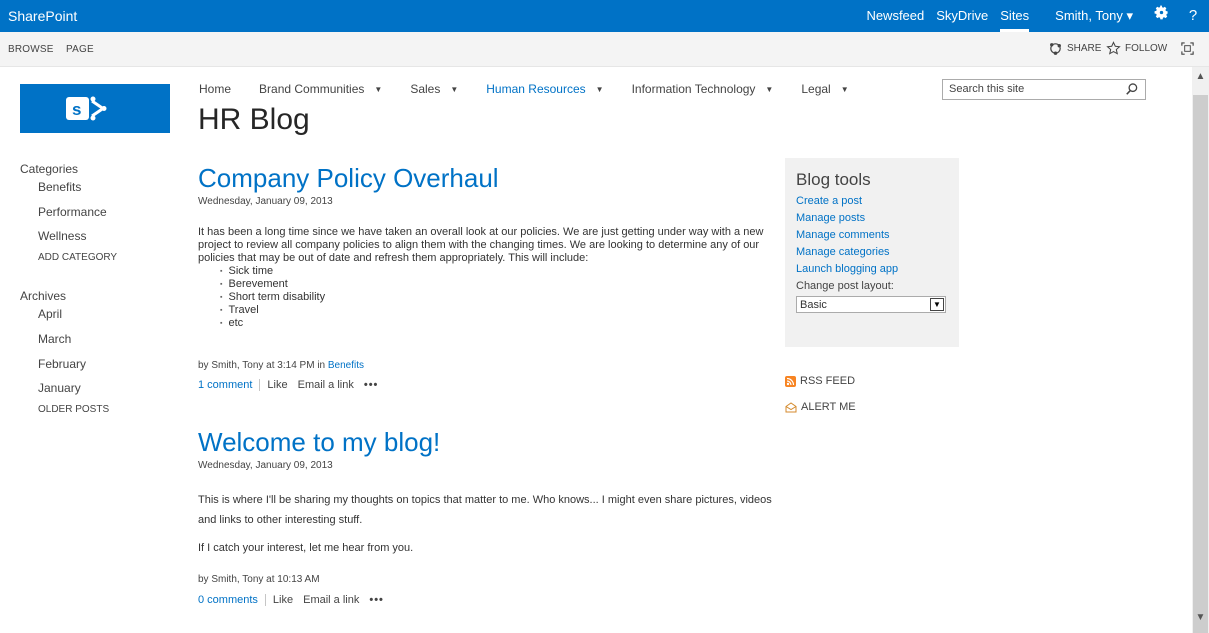 This screenshot has height=633, width=1209. Describe the element at coordinates (50, 314) in the screenshot. I see `archive-april: April` at that location.